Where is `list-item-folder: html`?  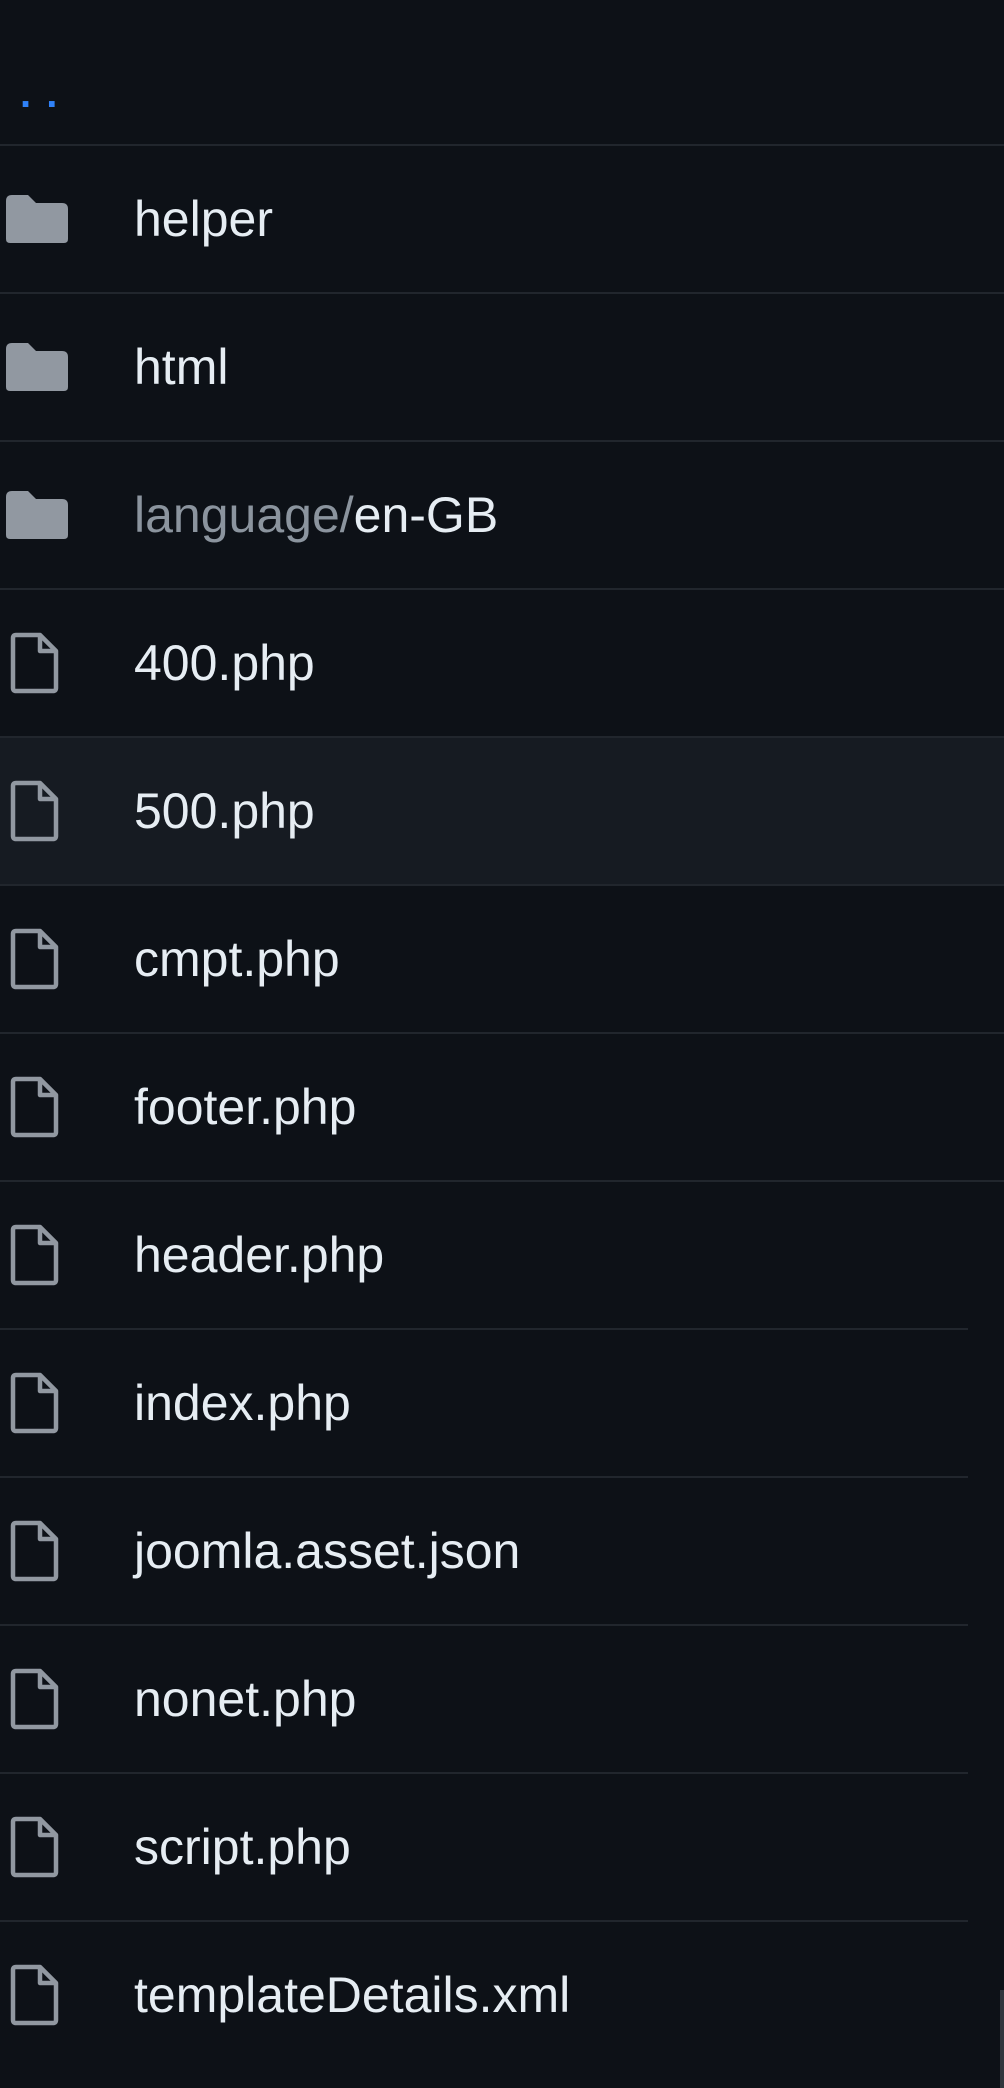 list-item-folder: html is located at coordinates (502, 366).